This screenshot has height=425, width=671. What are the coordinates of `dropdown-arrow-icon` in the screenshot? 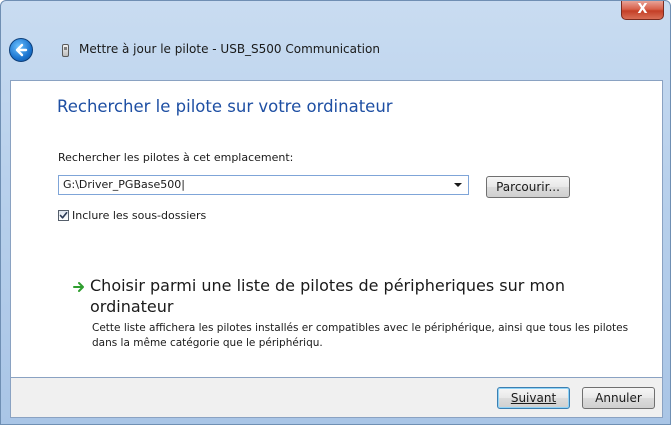 It's located at (458, 185).